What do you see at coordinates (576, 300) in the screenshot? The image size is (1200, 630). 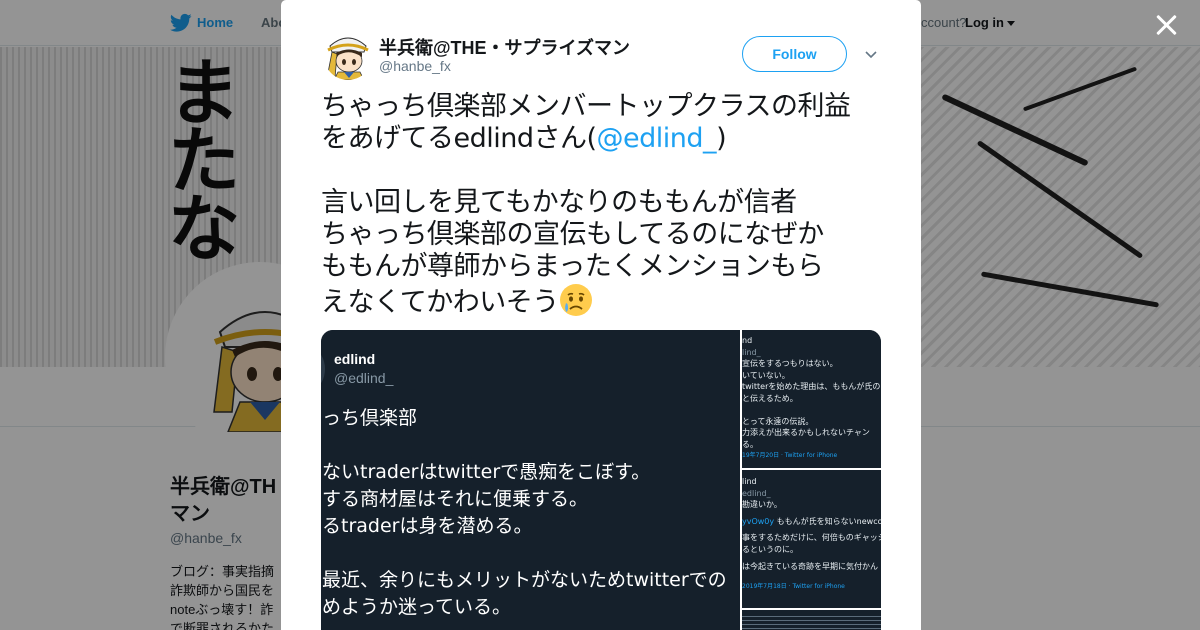 I see `crying-face-emoji` at bounding box center [576, 300].